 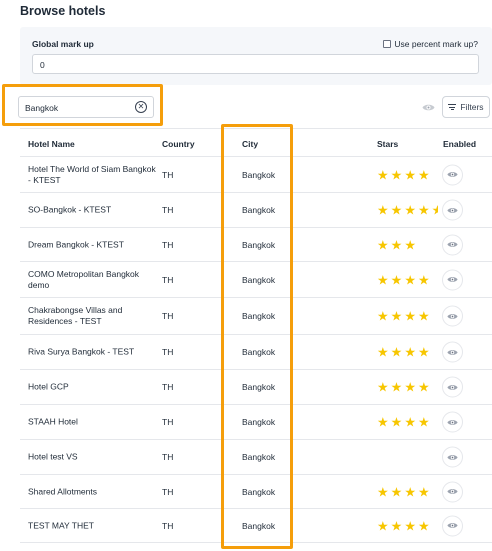 I want to click on hotel-name-cell: Hotel The World of Siam Bangkok - KTEST, so click(x=92, y=174).